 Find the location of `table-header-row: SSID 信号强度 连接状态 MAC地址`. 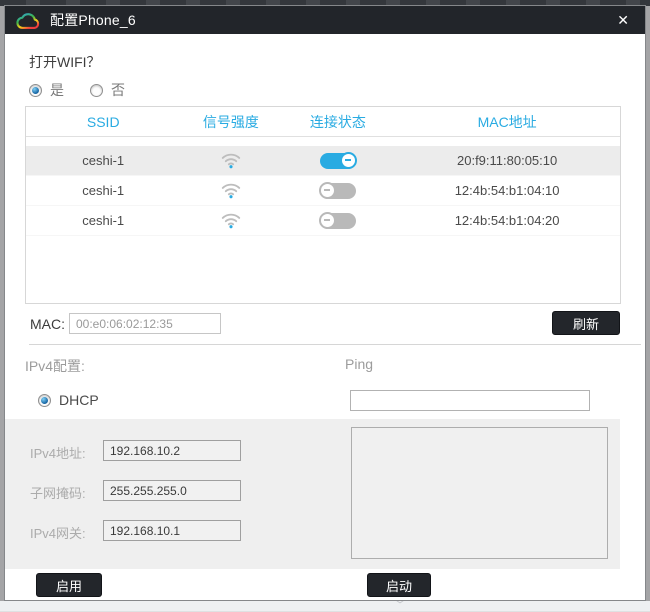

table-header-row: SSID 信号强度 连接状态 MAC地址 is located at coordinates (323, 122).